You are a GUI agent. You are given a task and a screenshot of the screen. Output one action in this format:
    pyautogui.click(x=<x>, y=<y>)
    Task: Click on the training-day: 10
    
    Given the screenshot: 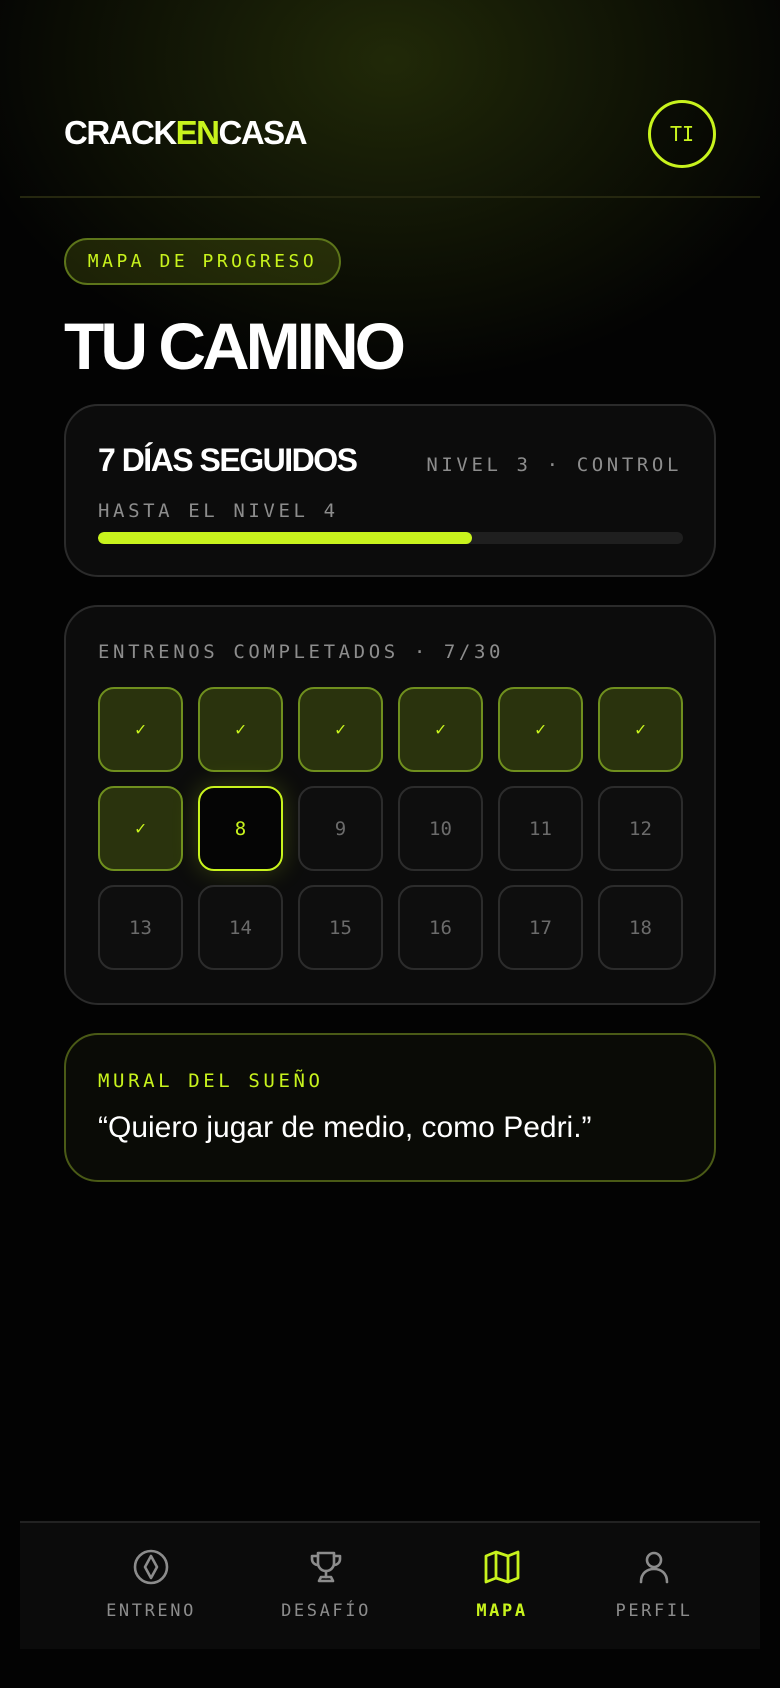 What is the action you would take?
    pyautogui.click(x=440, y=828)
    